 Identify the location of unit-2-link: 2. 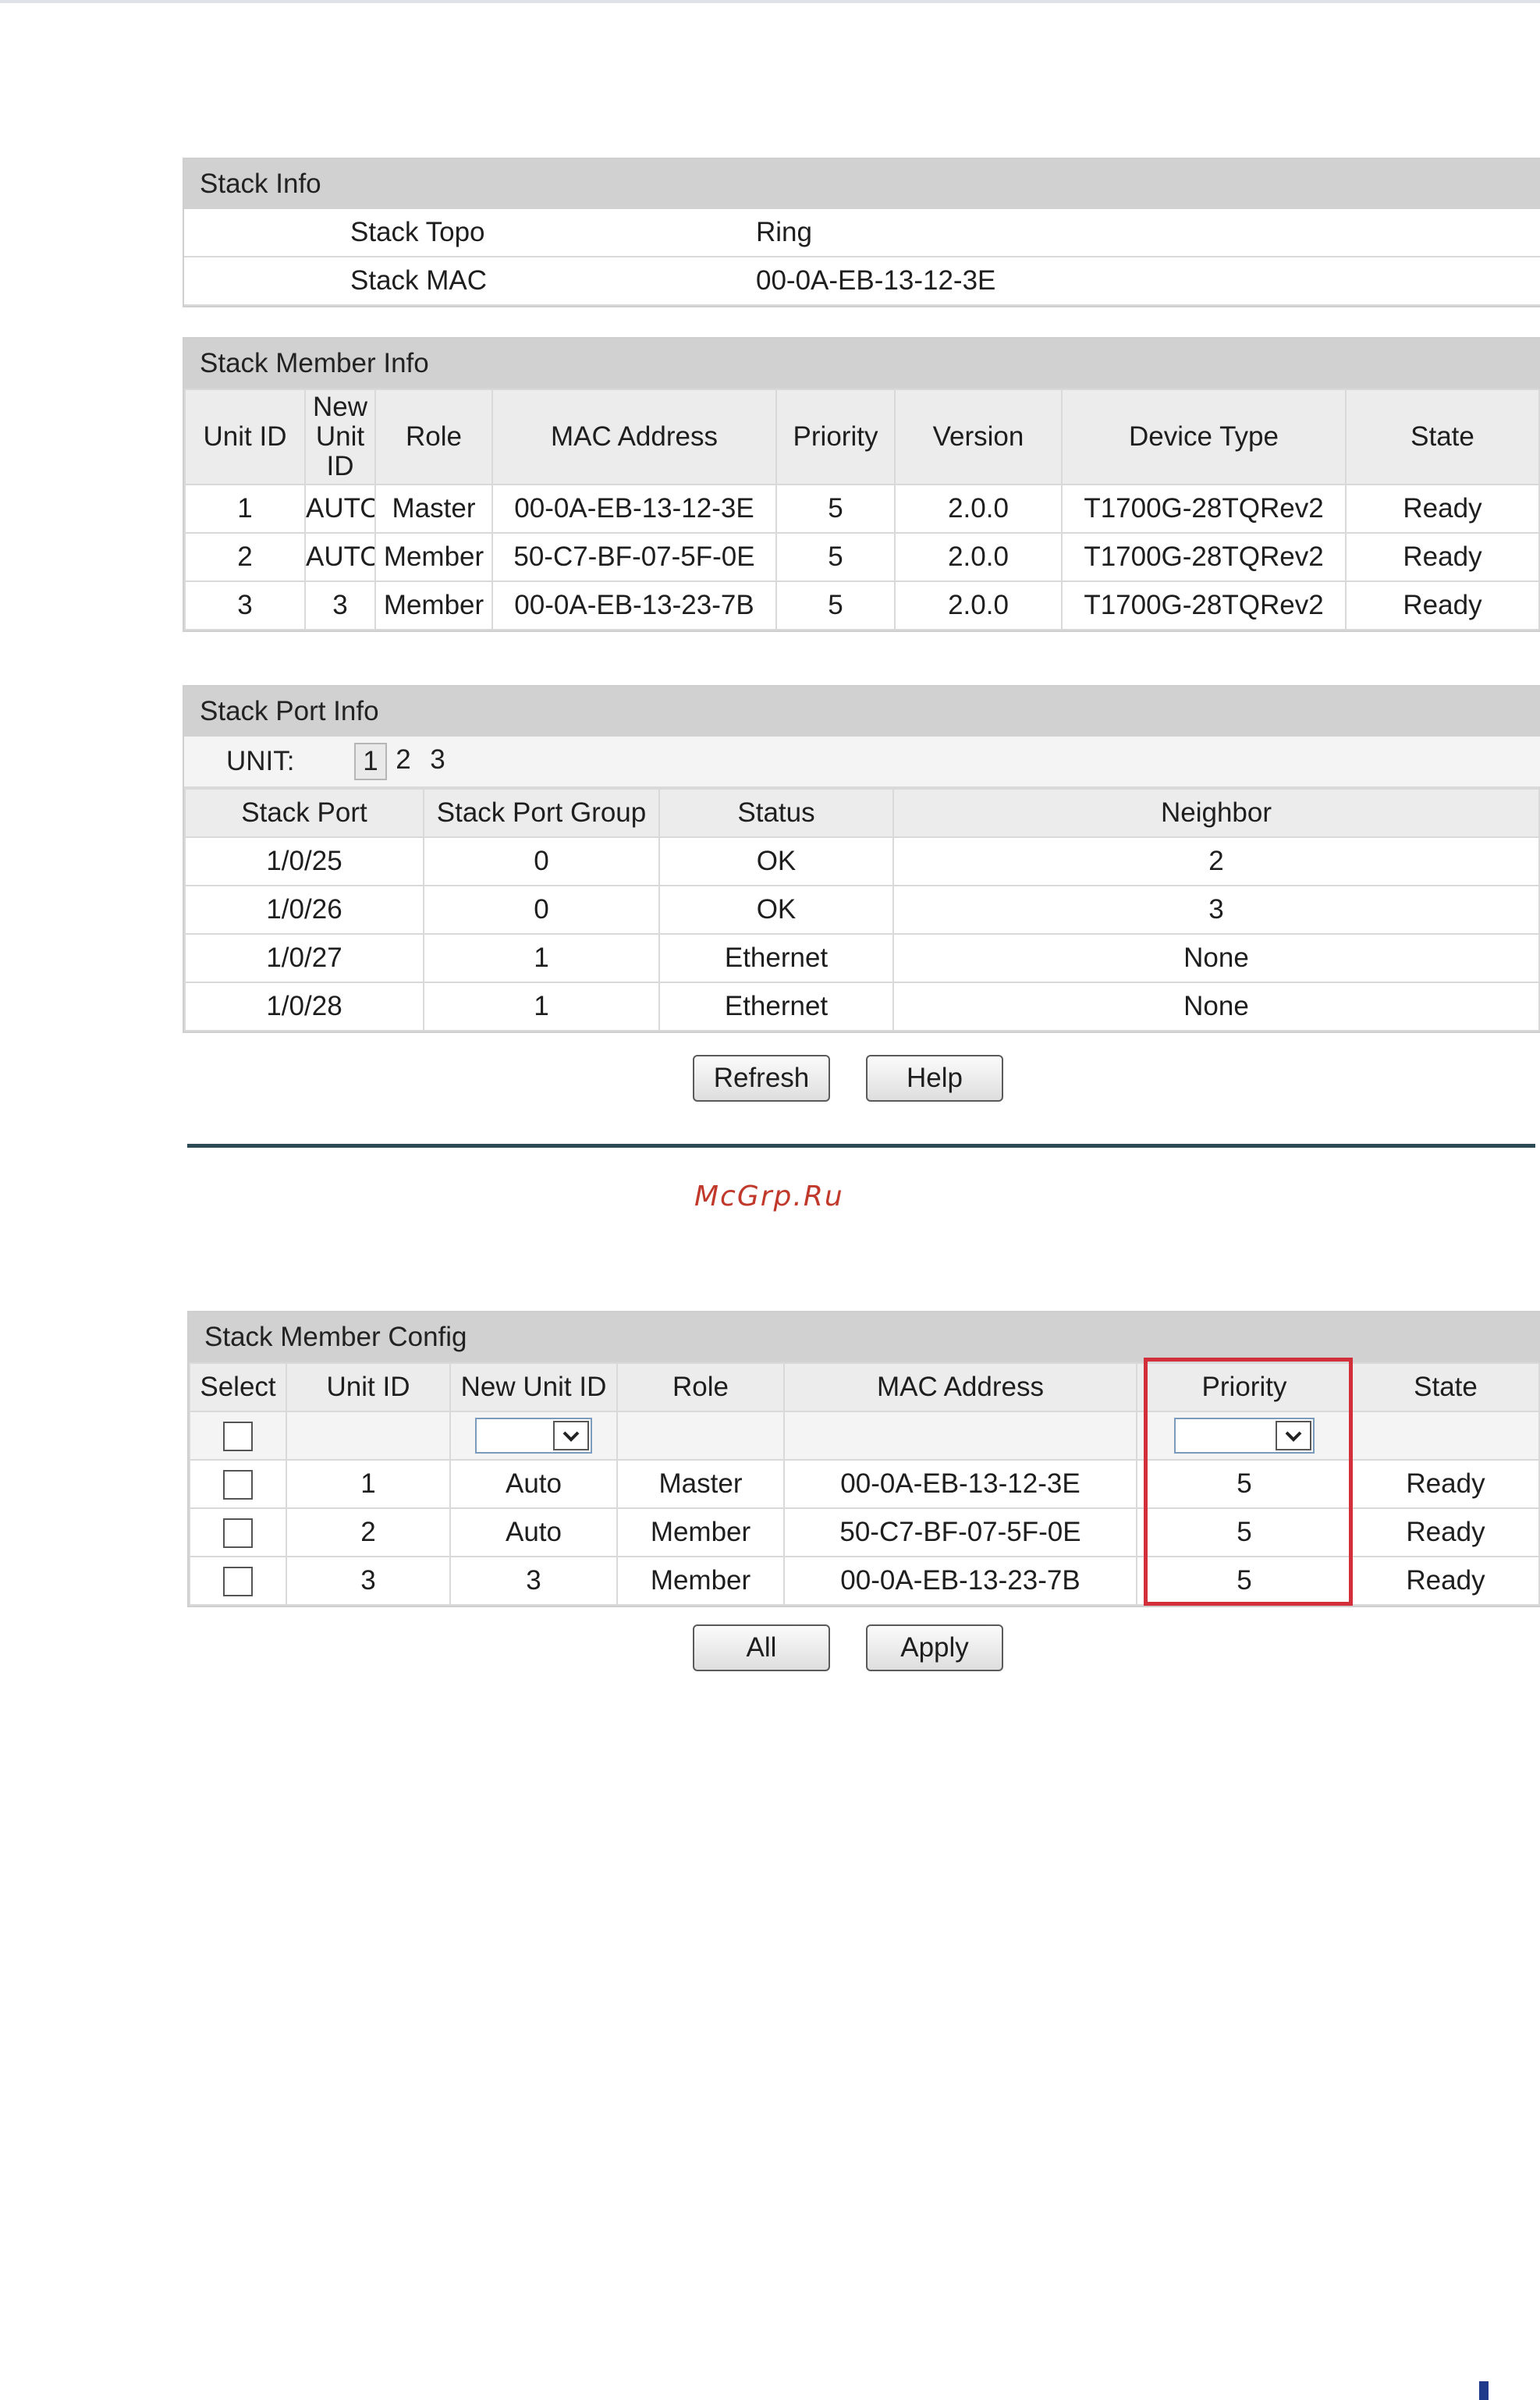
(403, 760).